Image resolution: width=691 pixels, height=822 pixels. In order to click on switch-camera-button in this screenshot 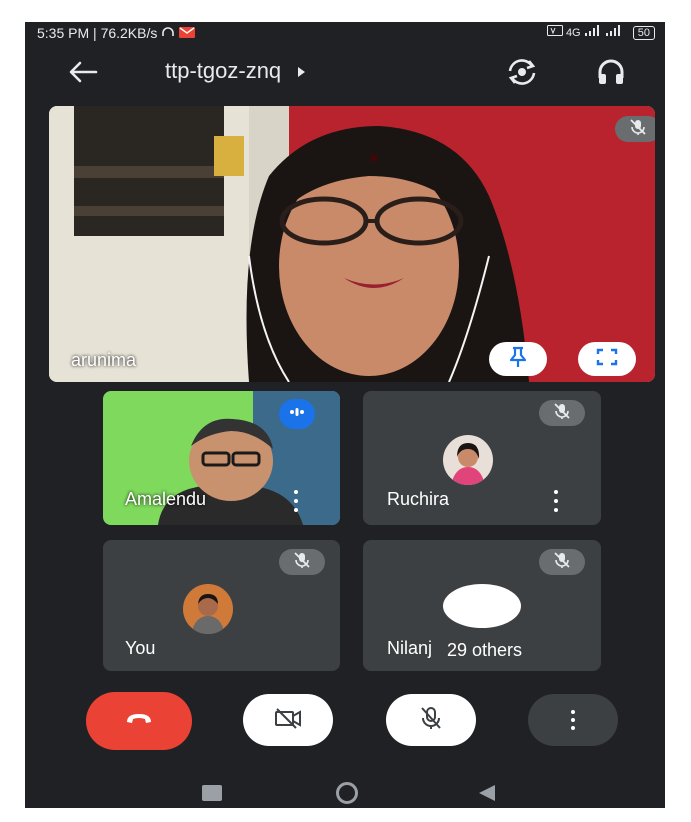, I will do `click(522, 74)`.